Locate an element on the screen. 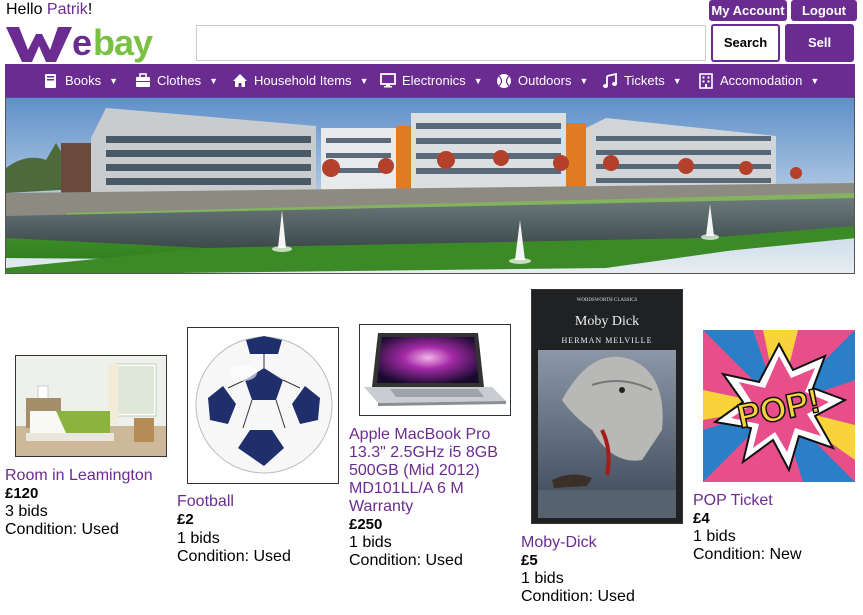 This screenshot has width=863, height=615. cover-author: HERMAN MELVILLE is located at coordinates (607, 340).